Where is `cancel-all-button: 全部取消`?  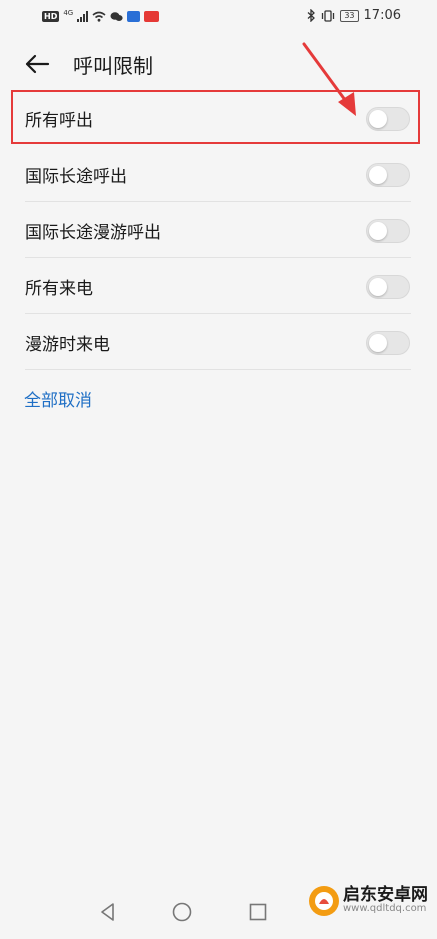 cancel-all-button: 全部取消 is located at coordinates (58, 398).